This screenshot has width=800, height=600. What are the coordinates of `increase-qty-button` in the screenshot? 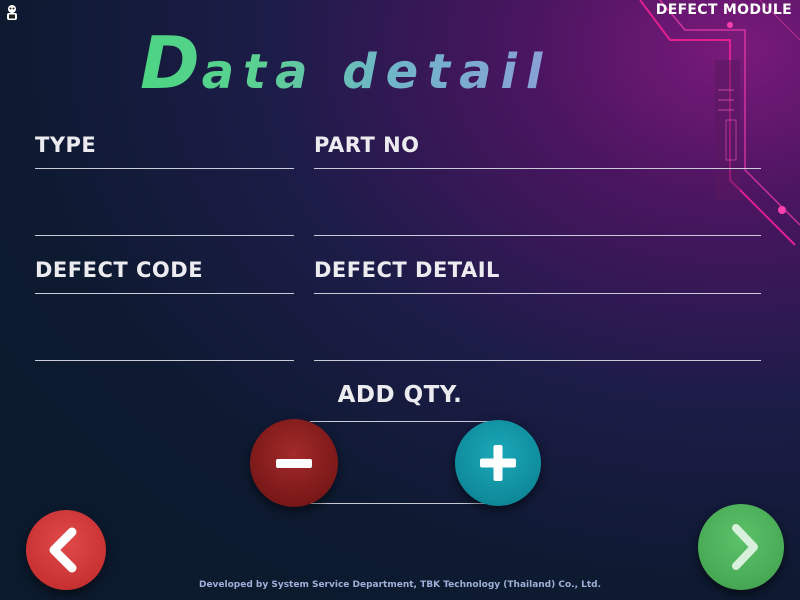 It's located at (498, 463).